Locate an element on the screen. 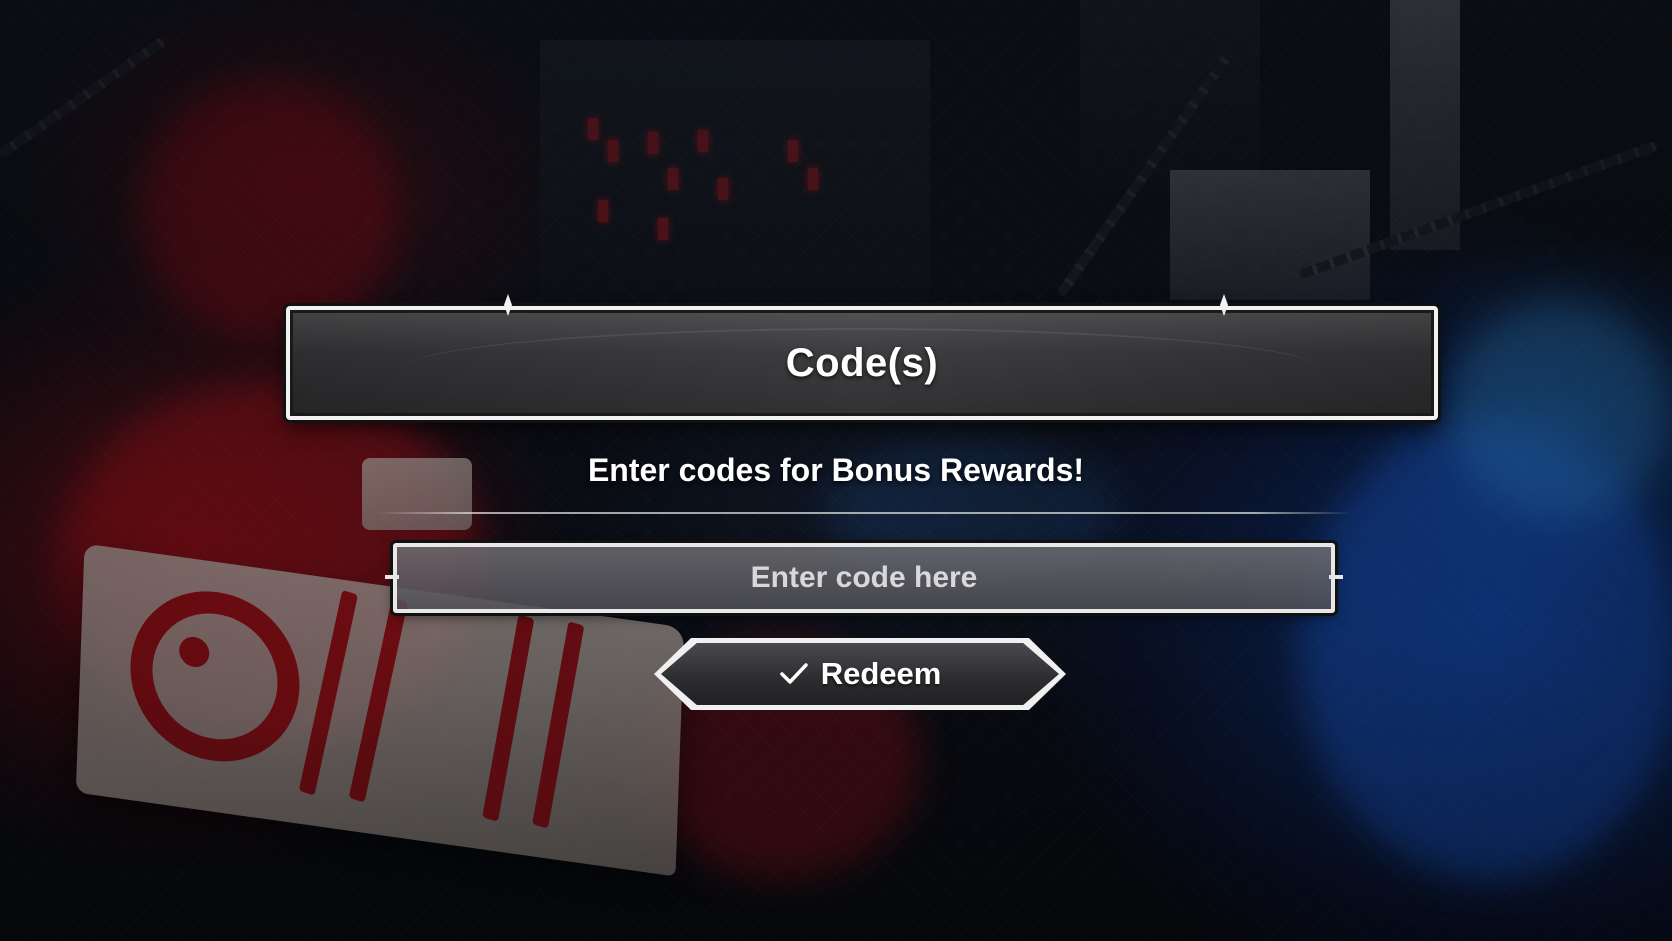 The height and width of the screenshot is (941, 1672). divider is located at coordinates (864, 513).